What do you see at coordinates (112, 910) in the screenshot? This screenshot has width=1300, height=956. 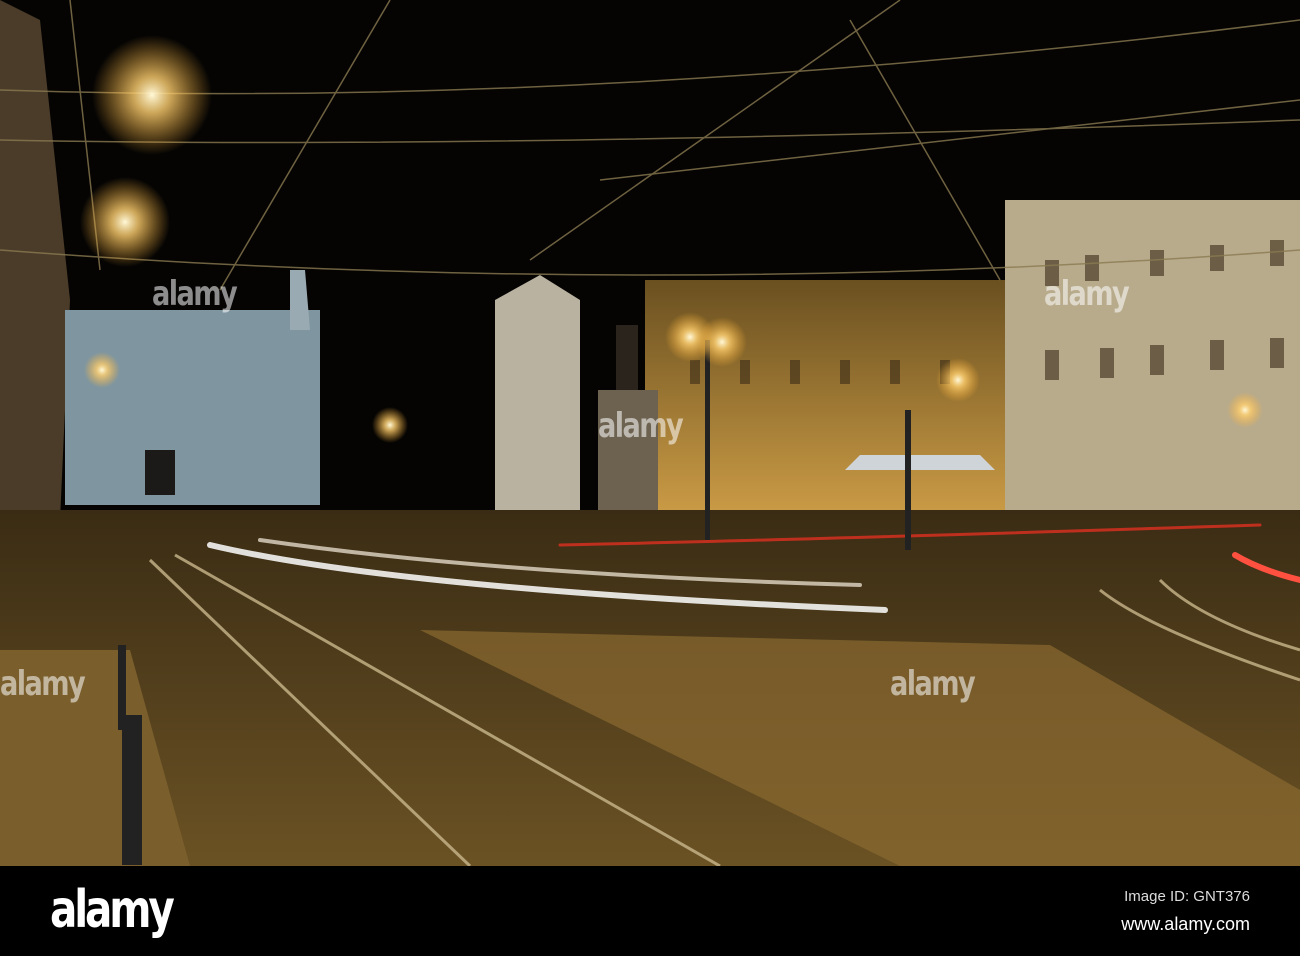 I see `alamy-logo: alamy` at bounding box center [112, 910].